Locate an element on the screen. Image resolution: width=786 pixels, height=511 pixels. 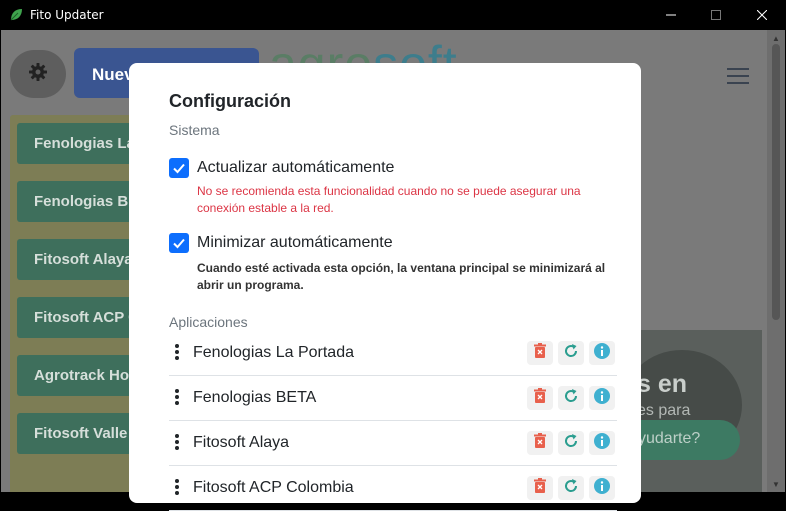
list-item: Fitosoft Alaya is located at coordinates (393, 443).